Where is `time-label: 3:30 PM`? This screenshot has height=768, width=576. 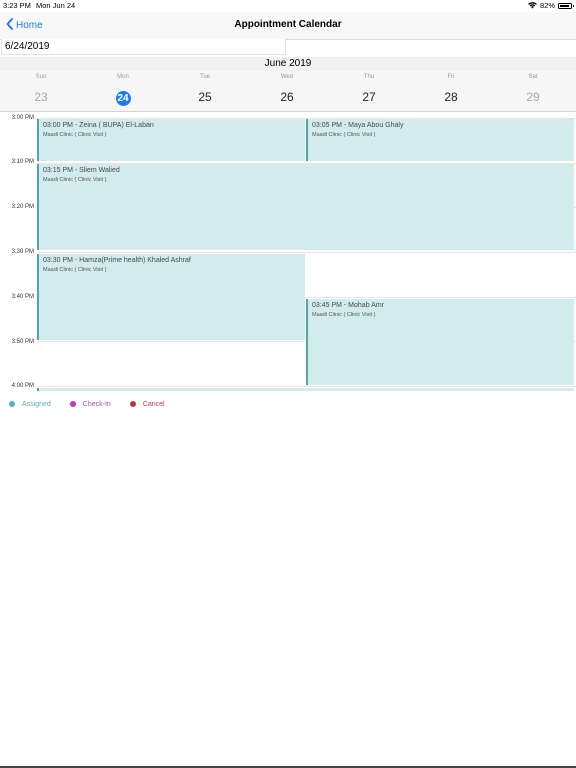
time-label: 3:30 PM is located at coordinates (22, 252).